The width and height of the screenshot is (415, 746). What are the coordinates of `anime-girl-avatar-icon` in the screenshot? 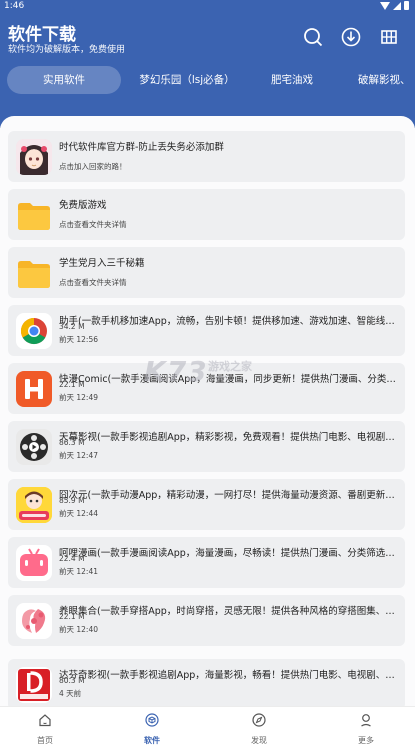 It's located at (34, 157).